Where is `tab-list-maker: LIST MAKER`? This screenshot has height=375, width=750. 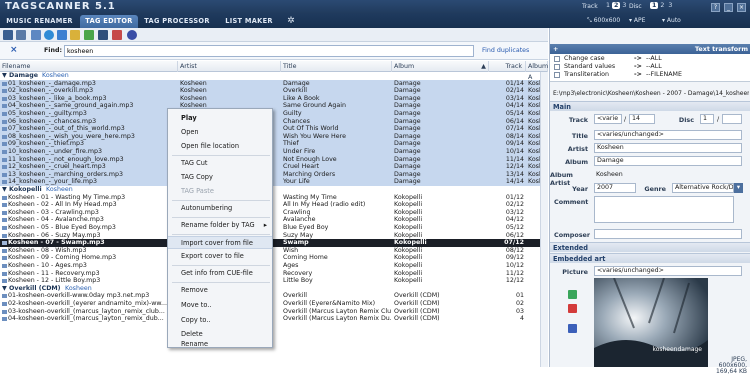 tab-list-maker: LIST MAKER is located at coordinates (249, 21).